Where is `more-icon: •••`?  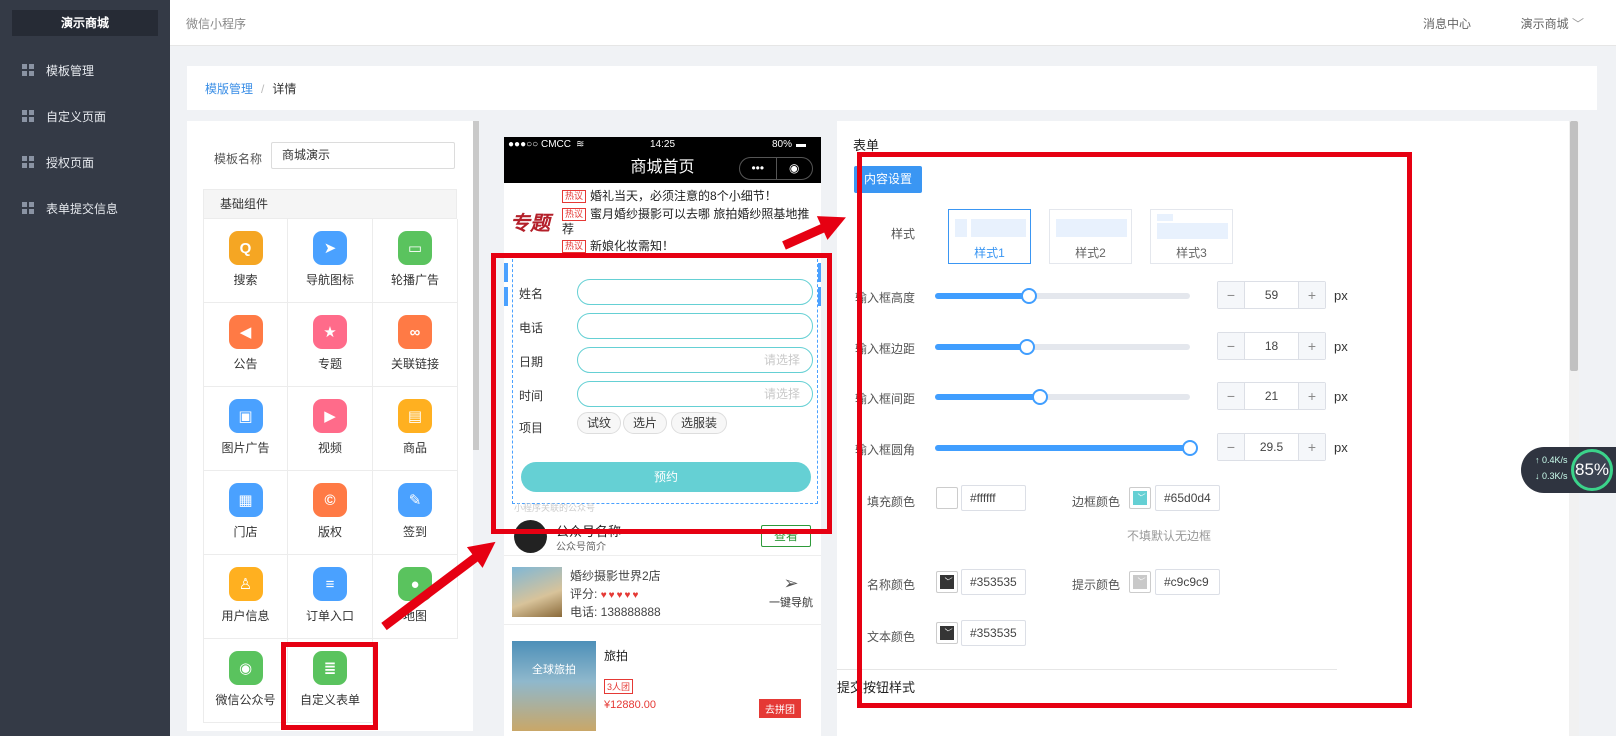 more-icon: ••• is located at coordinates (758, 168).